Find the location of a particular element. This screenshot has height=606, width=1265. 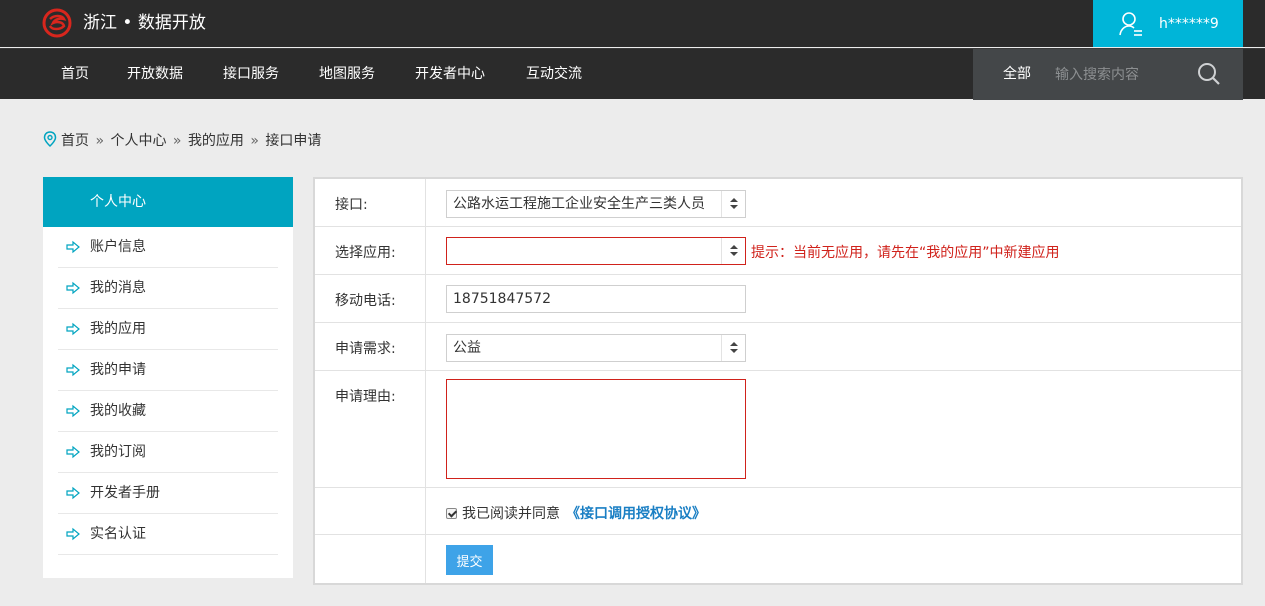

interface-label: 接口: is located at coordinates (351, 205).